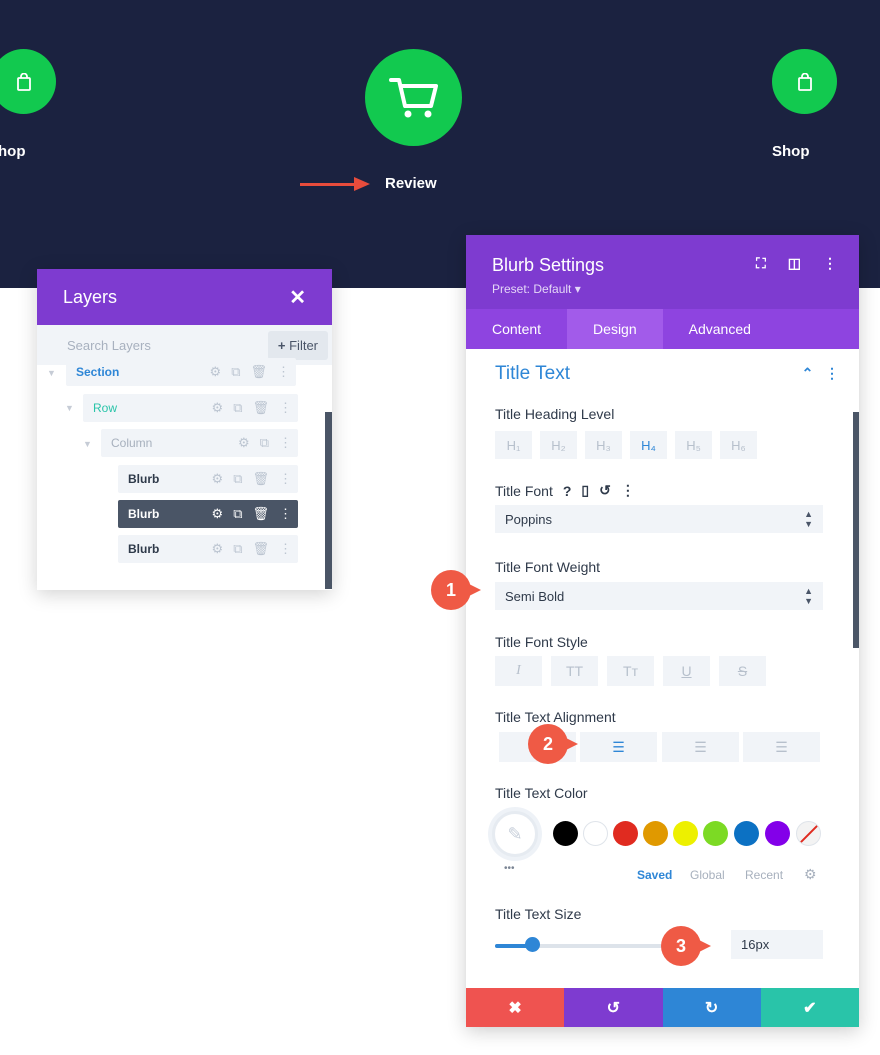 The width and height of the screenshot is (880, 1055). What do you see at coordinates (794, 263) in the screenshot?
I see `split-view-icon: ◫` at bounding box center [794, 263].